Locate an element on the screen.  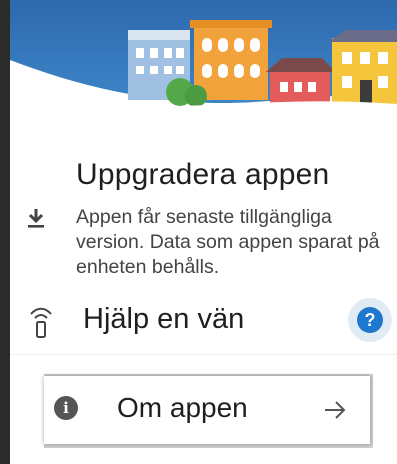
about-app-label: Om appen is located at coordinates (182, 407).